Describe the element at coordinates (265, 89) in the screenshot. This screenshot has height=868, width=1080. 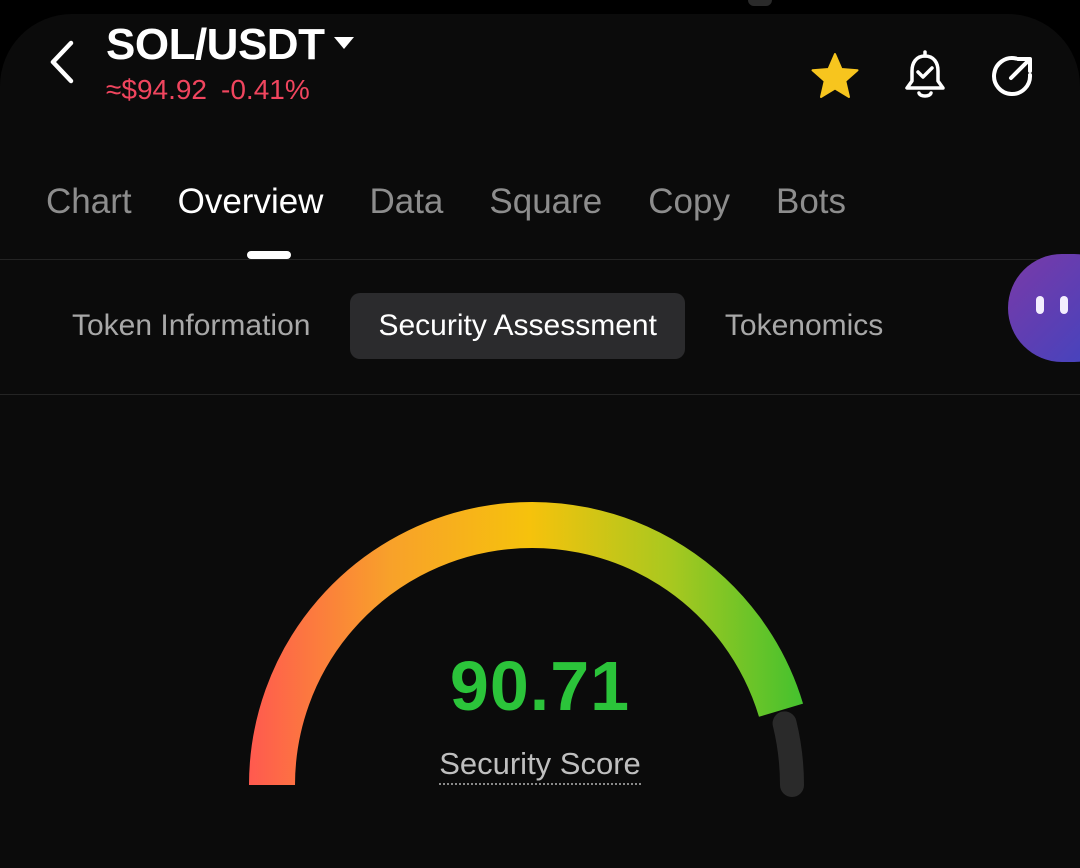
I see `price-change: -0.41%` at that location.